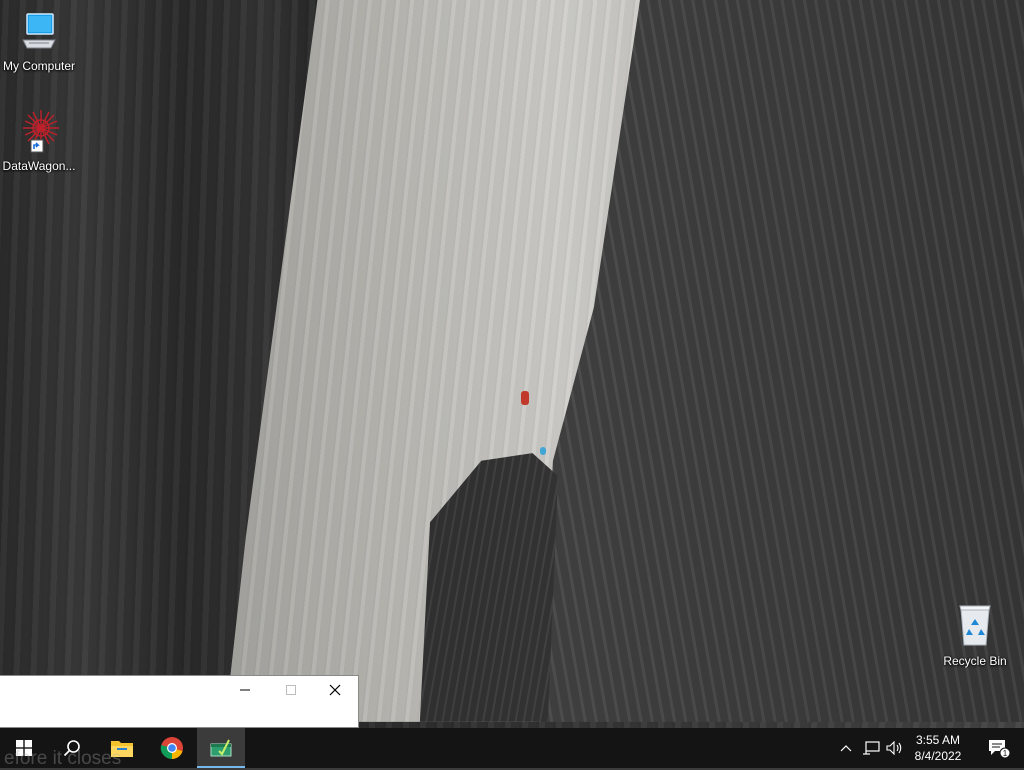 This screenshot has width=1024, height=770. I want to click on computer-icon, so click(39, 33).